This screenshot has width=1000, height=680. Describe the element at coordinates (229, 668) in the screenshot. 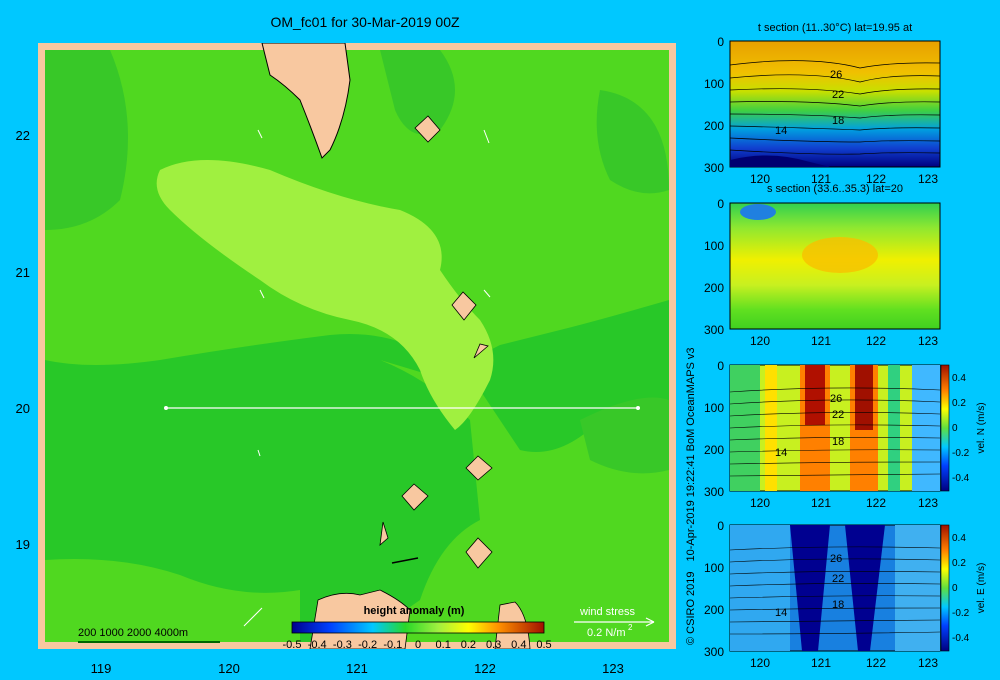

I see `x-tick: 120` at that location.